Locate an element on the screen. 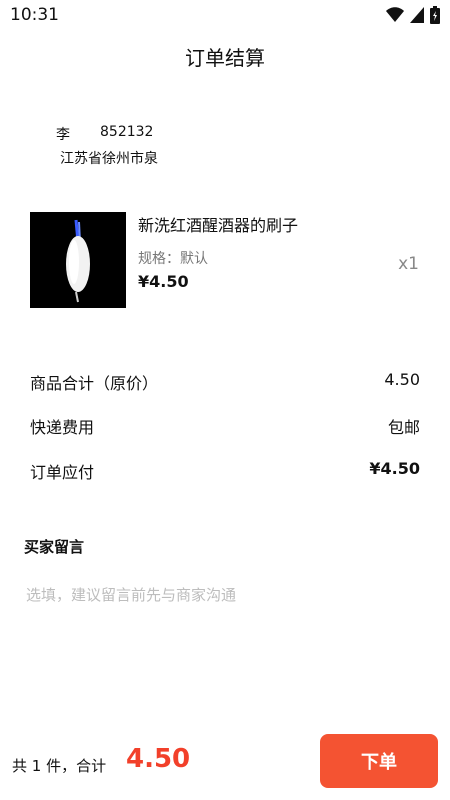 This screenshot has width=450, height=800. product-price: ¥4.50 is located at coordinates (163, 281).